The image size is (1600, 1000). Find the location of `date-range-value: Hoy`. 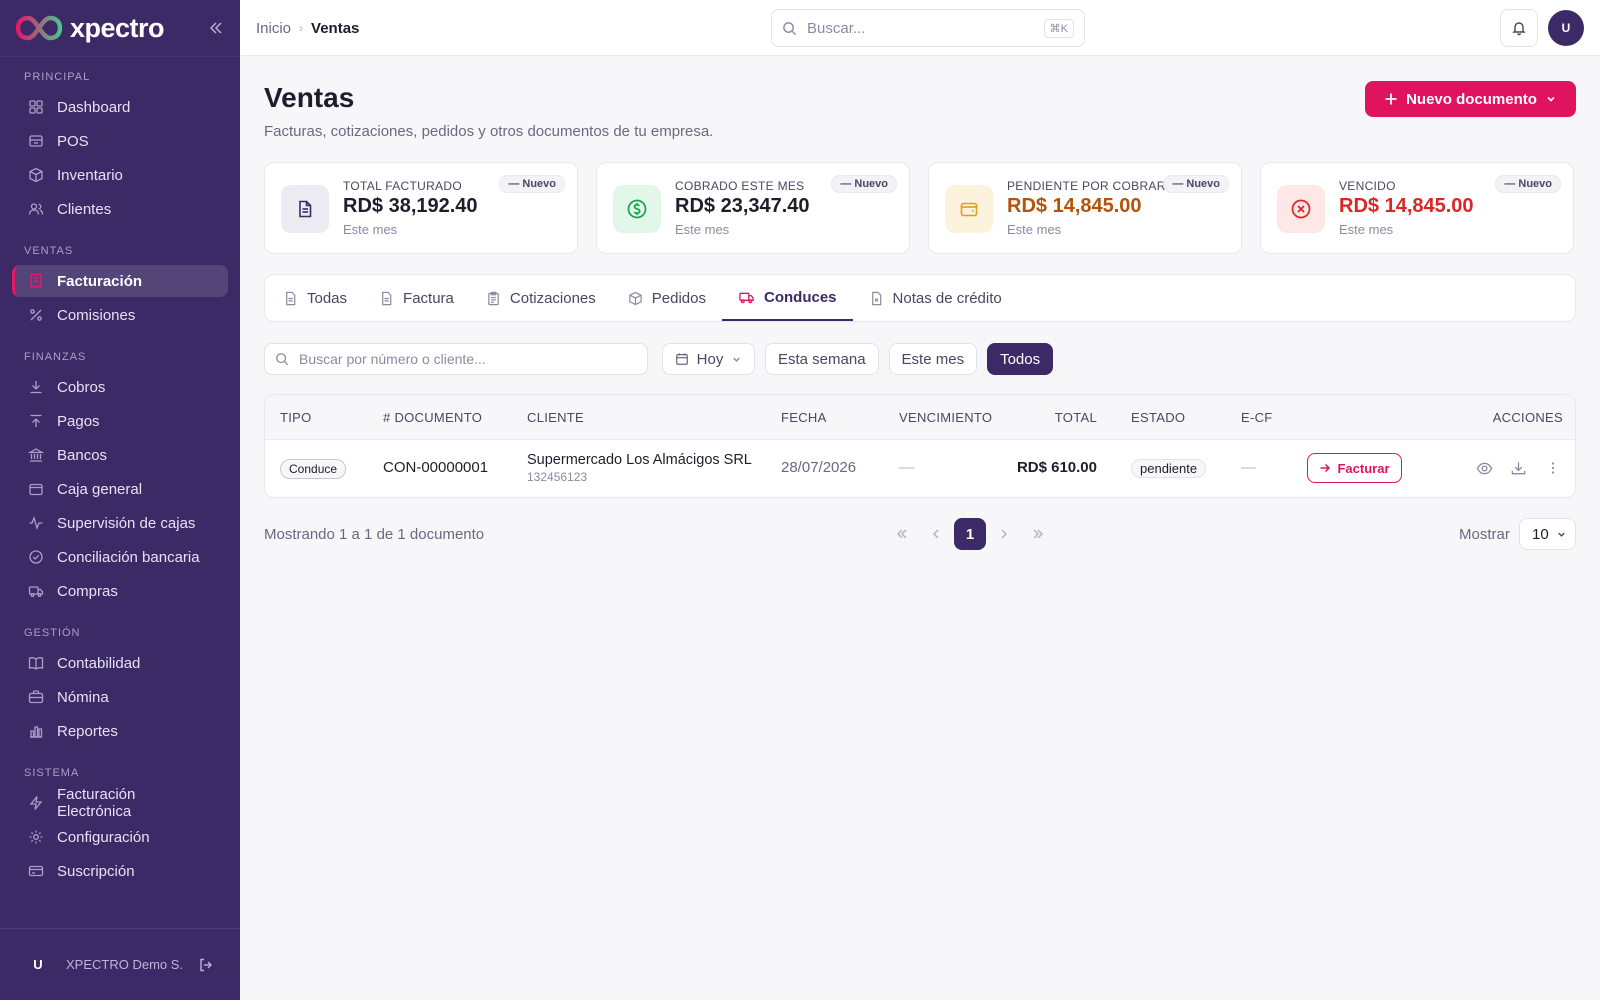

date-range-value: Hoy is located at coordinates (710, 359).